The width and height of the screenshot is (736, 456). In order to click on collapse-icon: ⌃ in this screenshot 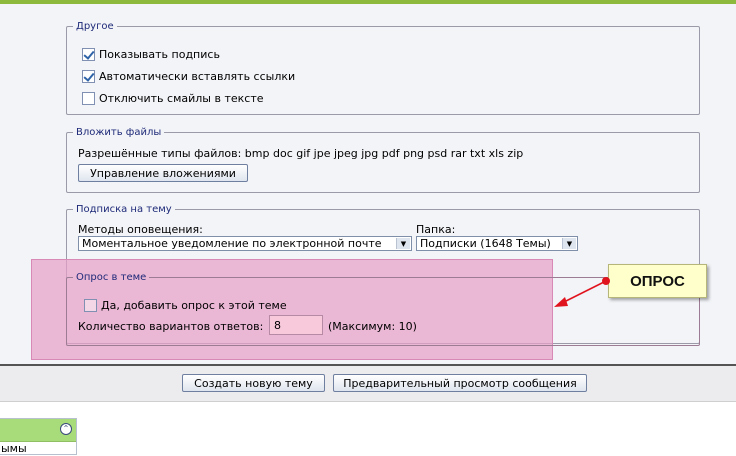, I will do `click(66, 429)`.